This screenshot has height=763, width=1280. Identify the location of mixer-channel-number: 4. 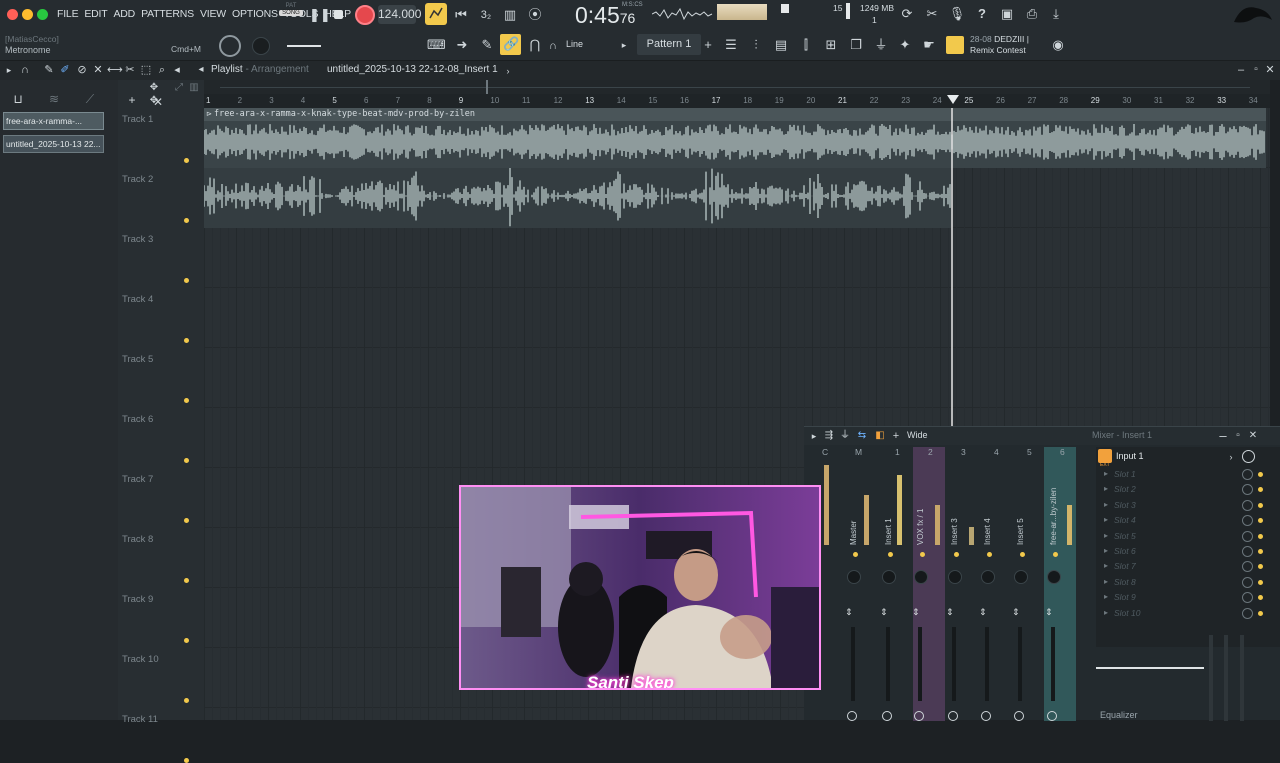
(996, 452).